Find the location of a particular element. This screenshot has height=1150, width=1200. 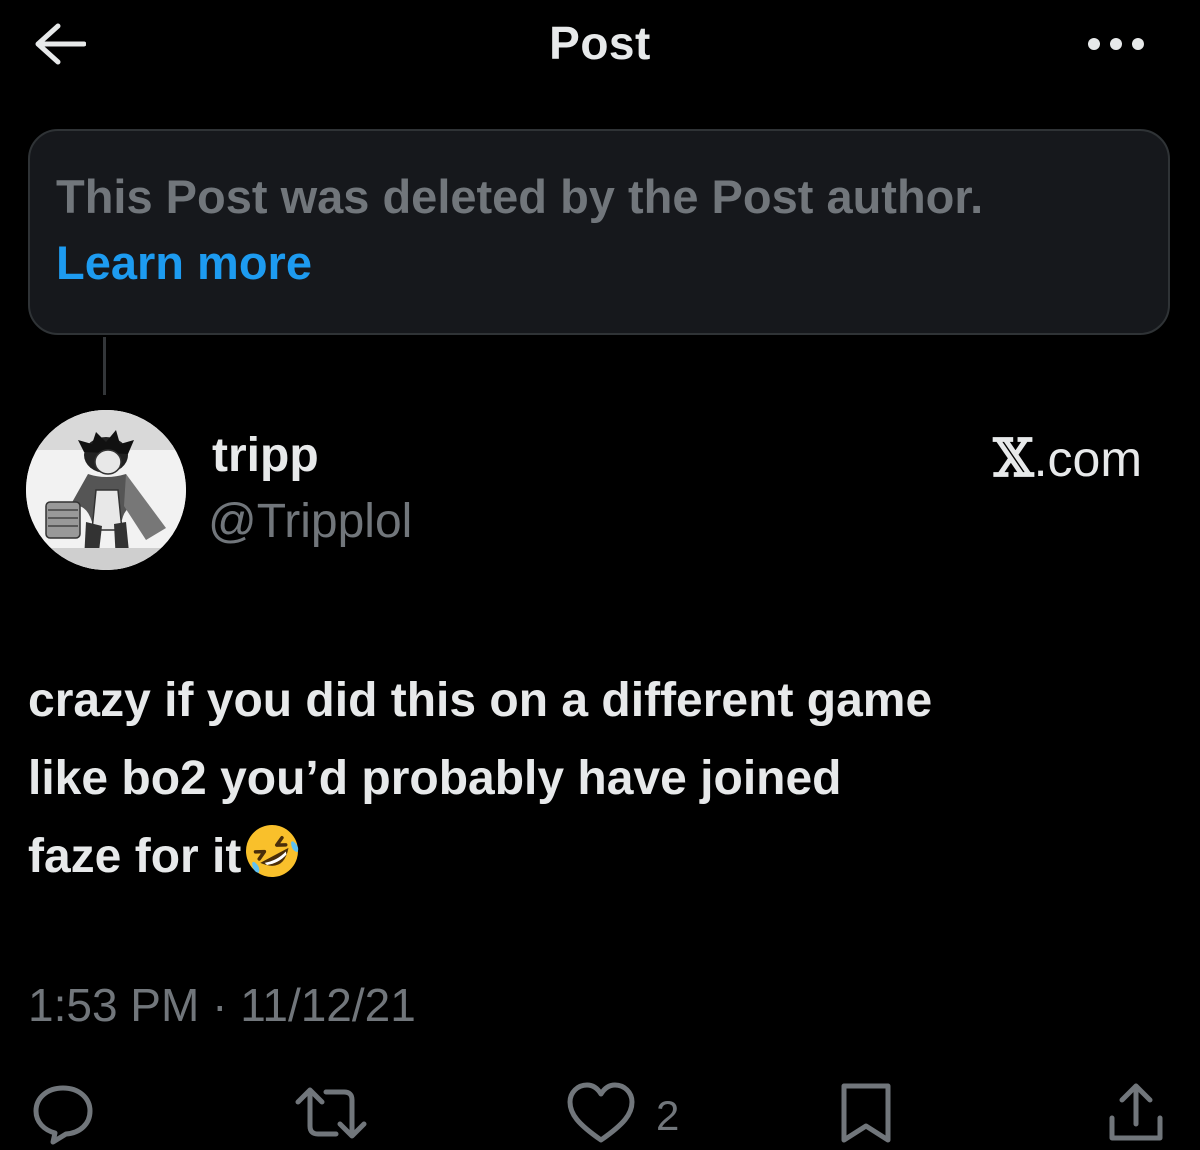

post-text-line: faze for it is located at coordinates (603, 857).